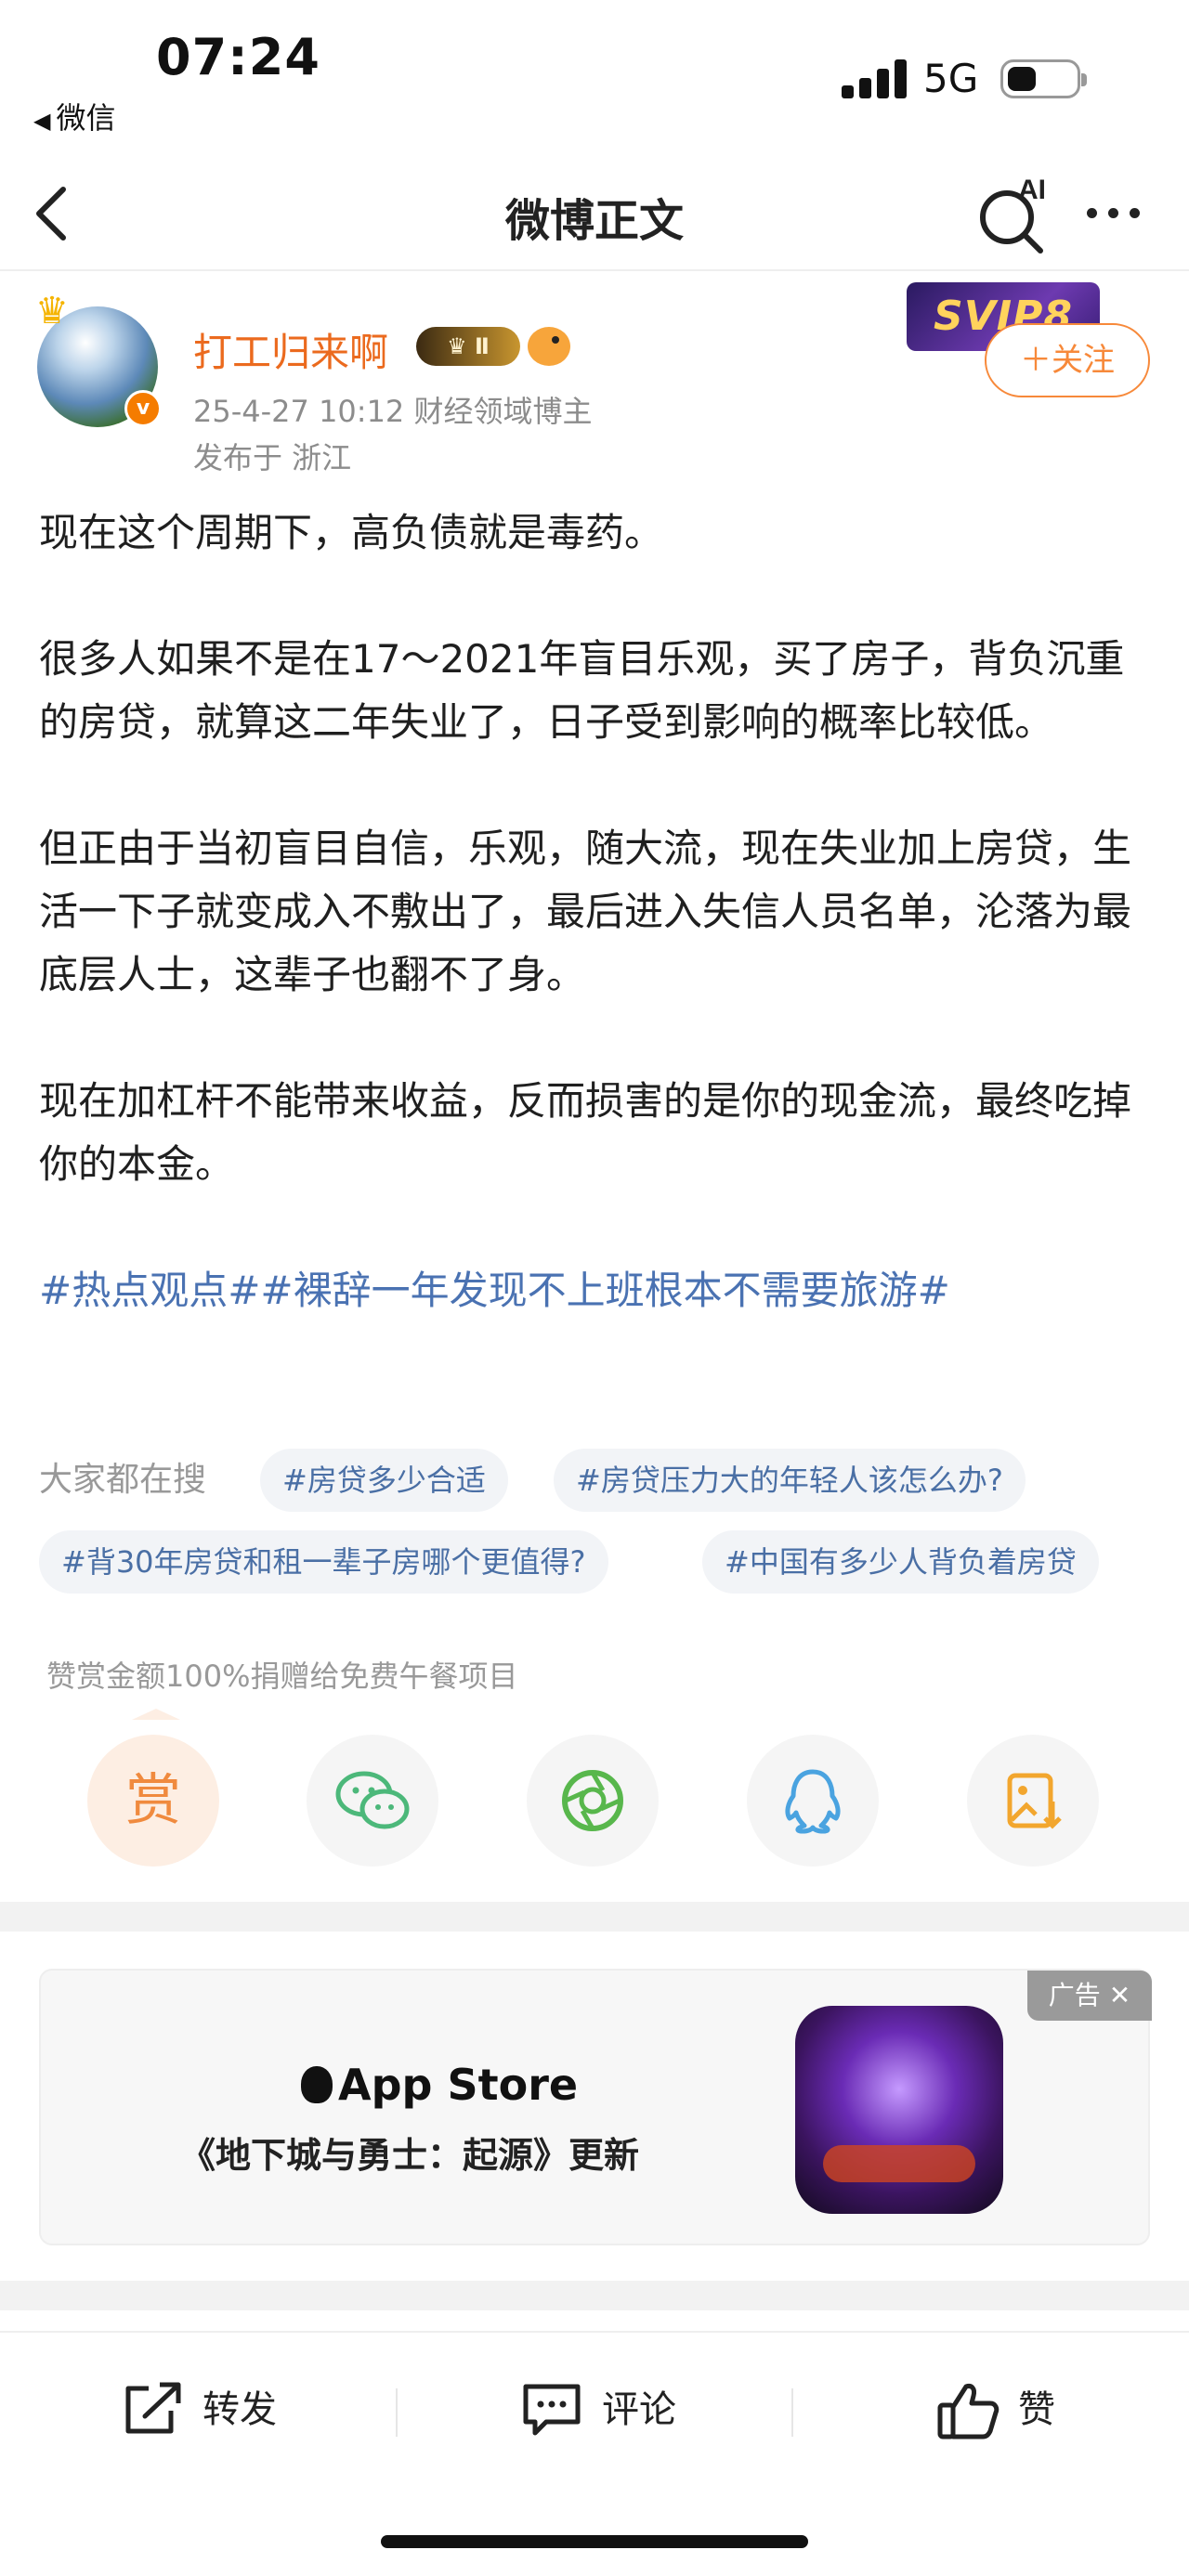 The width and height of the screenshot is (1189, 2576). I want to click on share-qq-button, so click(813, 1801).